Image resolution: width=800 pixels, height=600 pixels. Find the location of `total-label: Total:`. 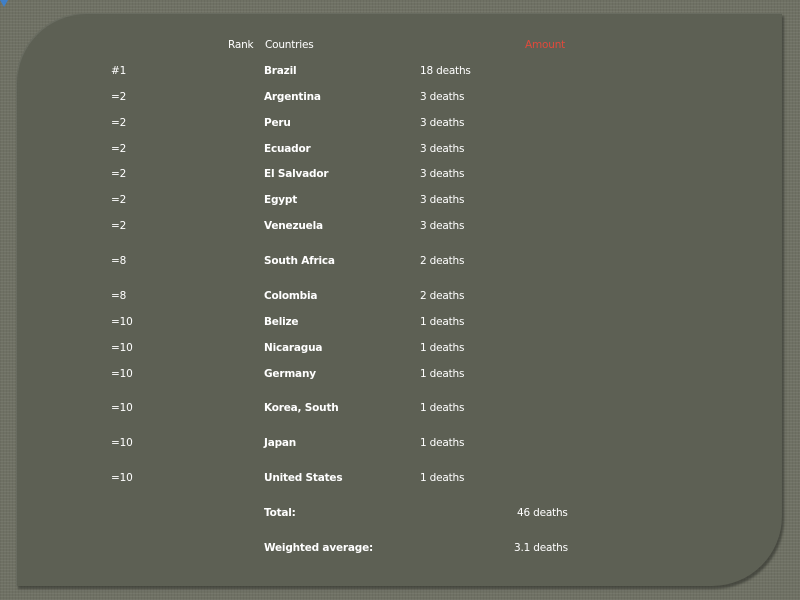

total-label: Total: is located at coordinates (280, 513).